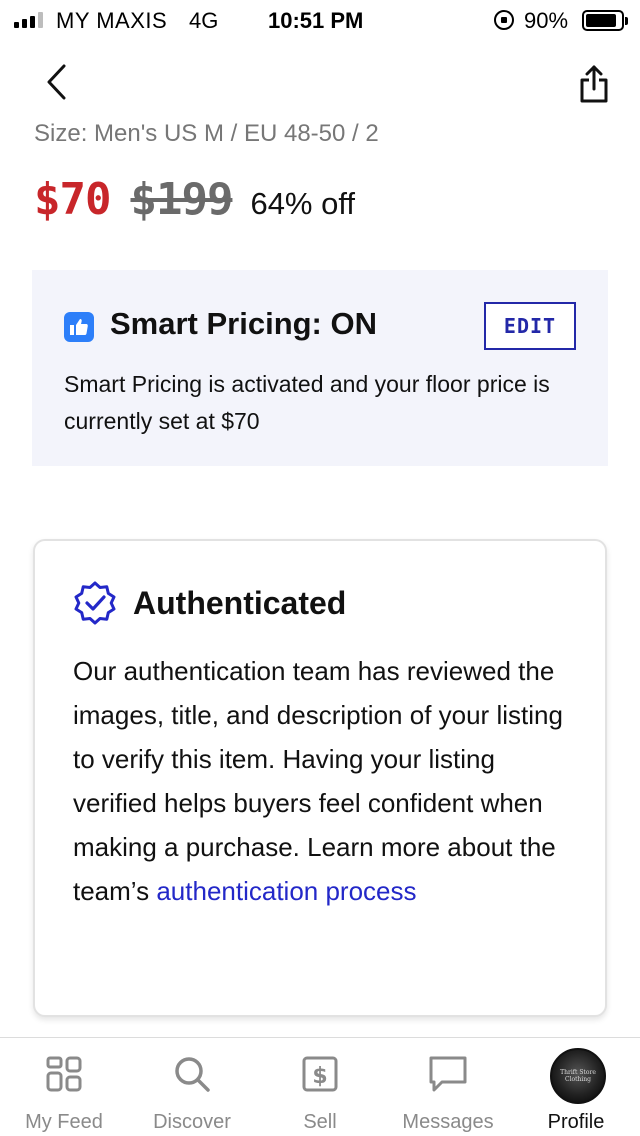 The width and height of the screenshot is (640, 1136). I want to click on current-price: $70, so click(72, 199).